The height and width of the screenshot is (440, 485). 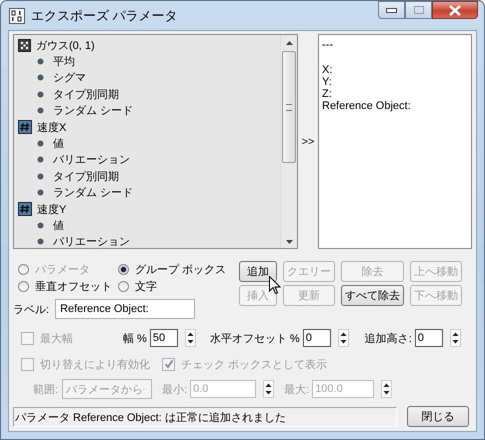 I want to click on transfer-label: >>, so click(x=308, y=142).